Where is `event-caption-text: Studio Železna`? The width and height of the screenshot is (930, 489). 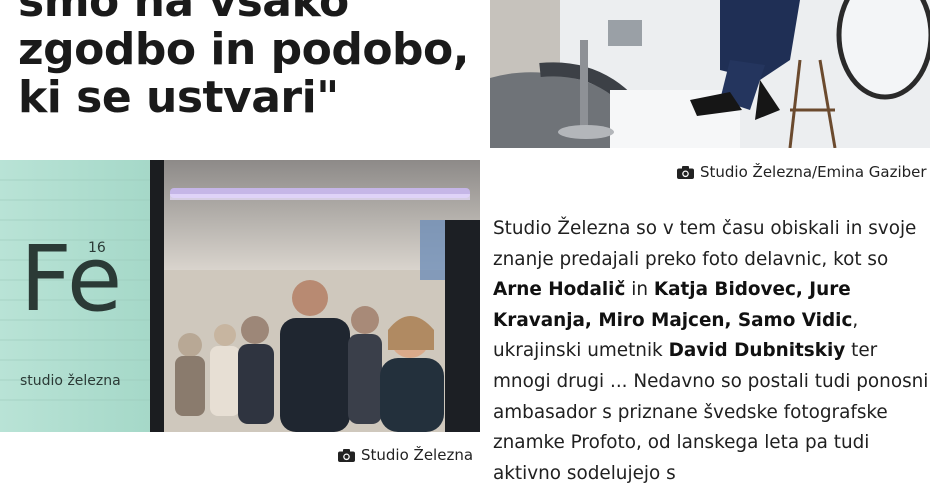
event-caption-text: Studio Železna is located at coordinates (417, 455).